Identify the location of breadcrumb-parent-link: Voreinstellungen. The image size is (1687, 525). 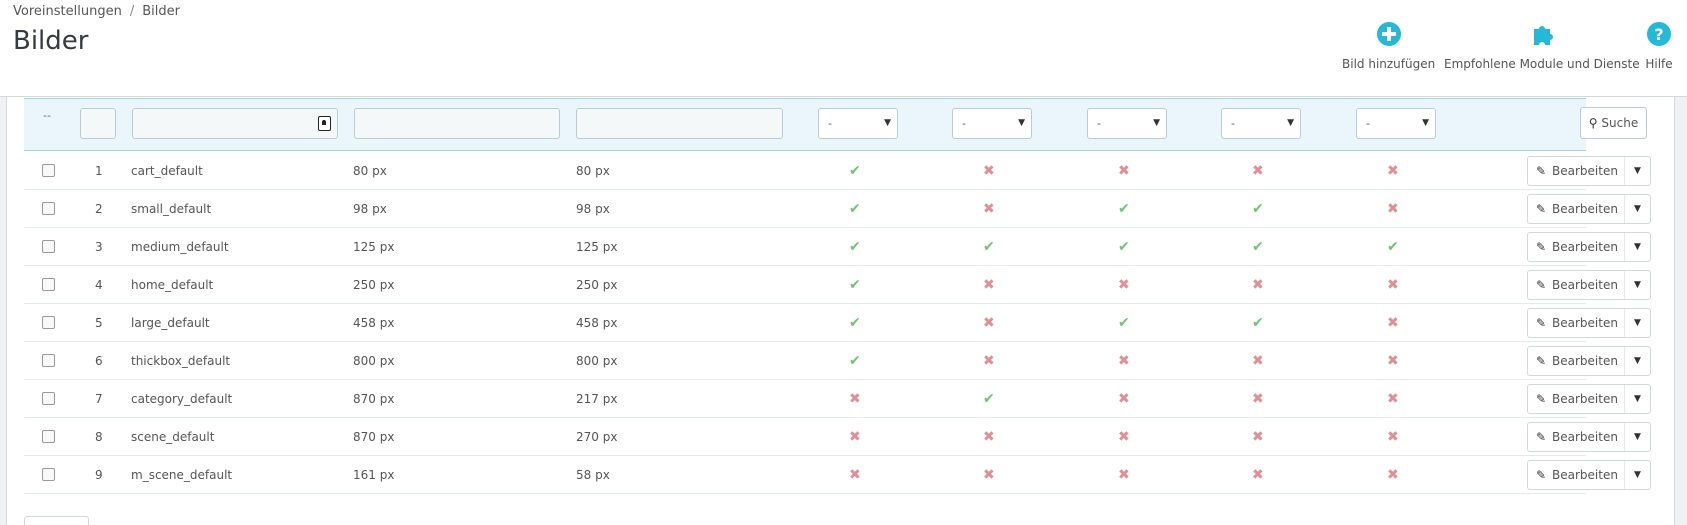
(67, 11).